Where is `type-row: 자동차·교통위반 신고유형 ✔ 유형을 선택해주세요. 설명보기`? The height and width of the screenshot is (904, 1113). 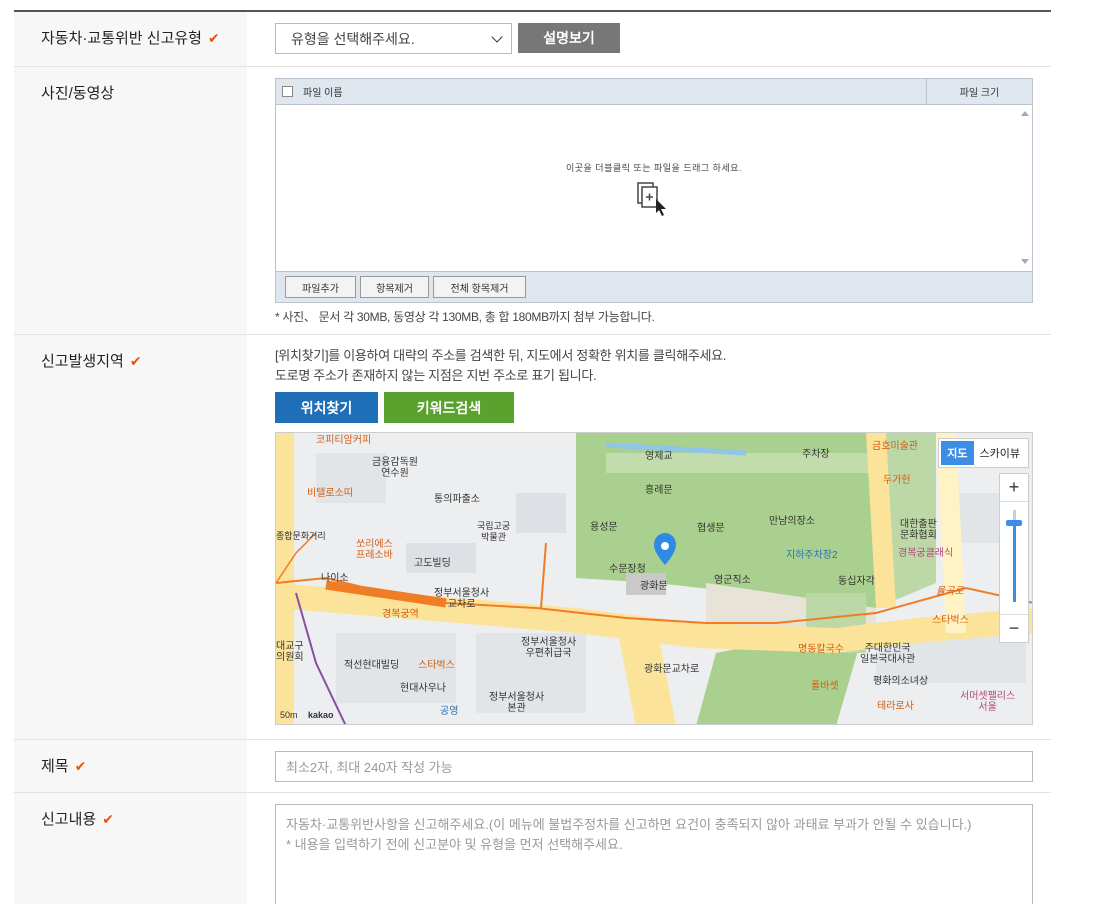 type-row: 자동차·교통위반 신고유형 ✔ 유형을 선택해주세요. 설명보기 is located at coordinates (532, 39).